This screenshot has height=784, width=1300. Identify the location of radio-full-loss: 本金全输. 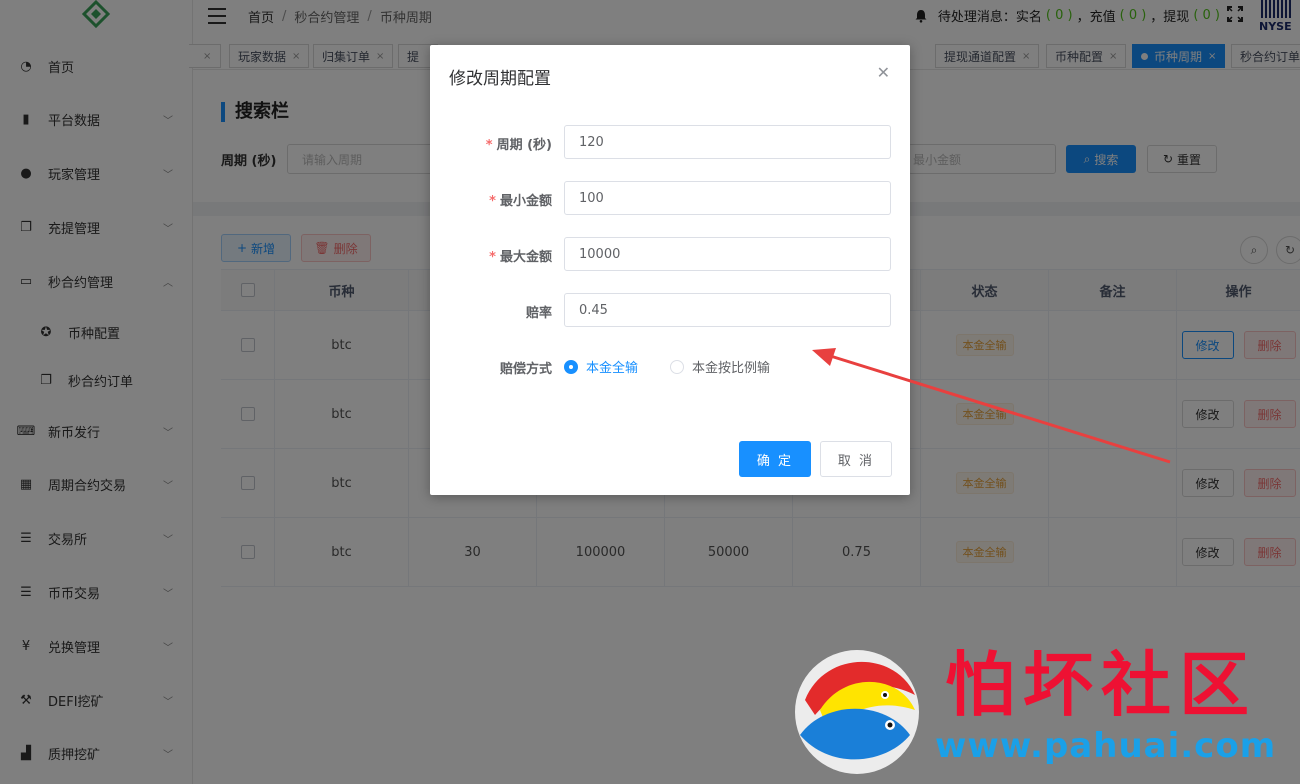
(601, 366).